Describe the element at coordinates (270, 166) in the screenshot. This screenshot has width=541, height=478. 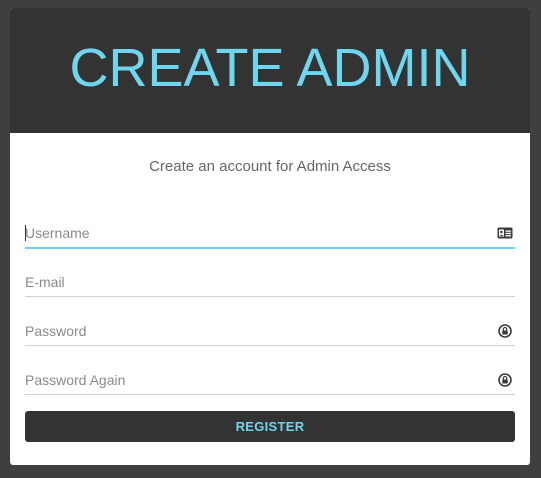
I see `form-subtitle: Create an account for Admin Access` at that location.